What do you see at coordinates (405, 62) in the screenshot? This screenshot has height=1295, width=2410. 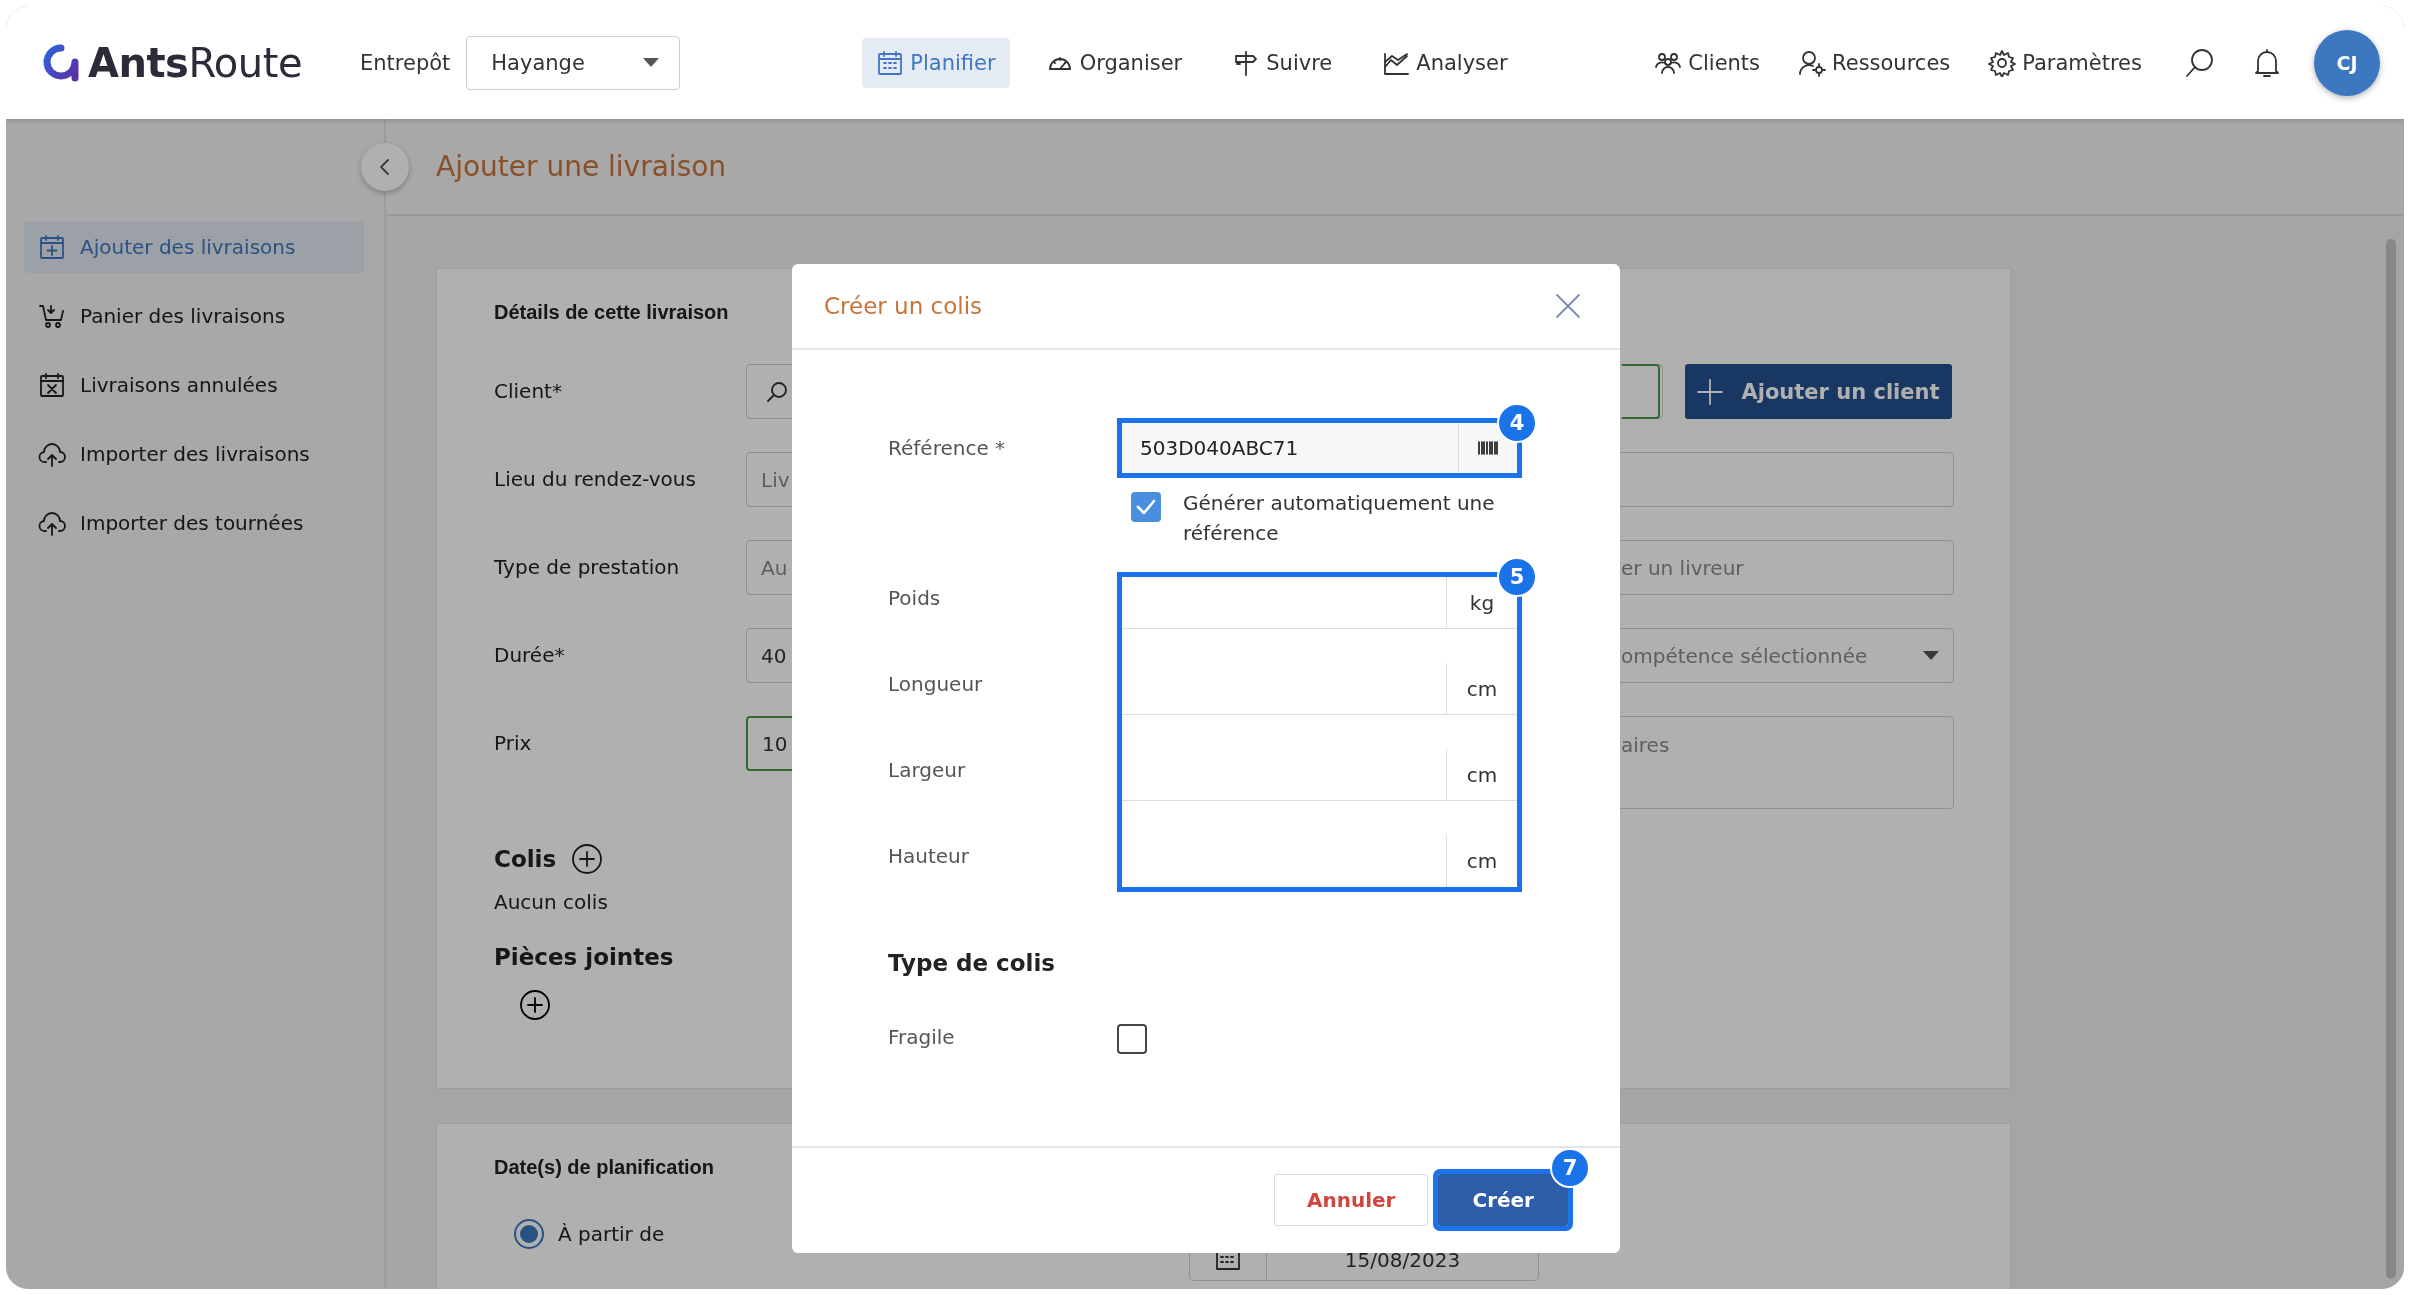 I see `warehouse-label: Entrepôt` at bounding box center [405, 62].